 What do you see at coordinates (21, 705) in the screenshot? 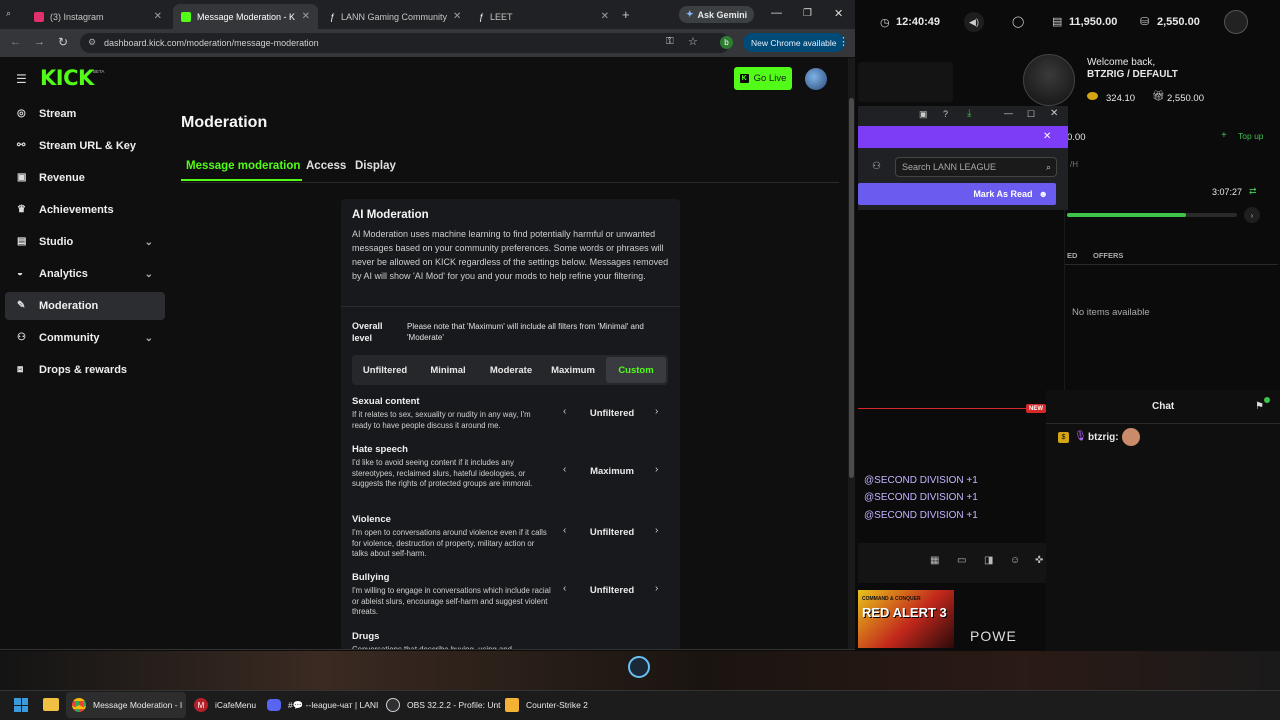
I see `windows-start-icon` at bounding box center [21, 705].